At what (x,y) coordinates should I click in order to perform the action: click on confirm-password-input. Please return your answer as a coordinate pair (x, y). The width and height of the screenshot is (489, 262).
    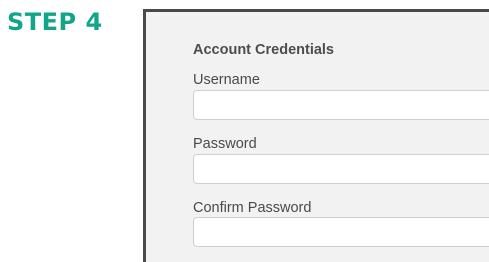
    Looking at the image, I should click on (341, 232).